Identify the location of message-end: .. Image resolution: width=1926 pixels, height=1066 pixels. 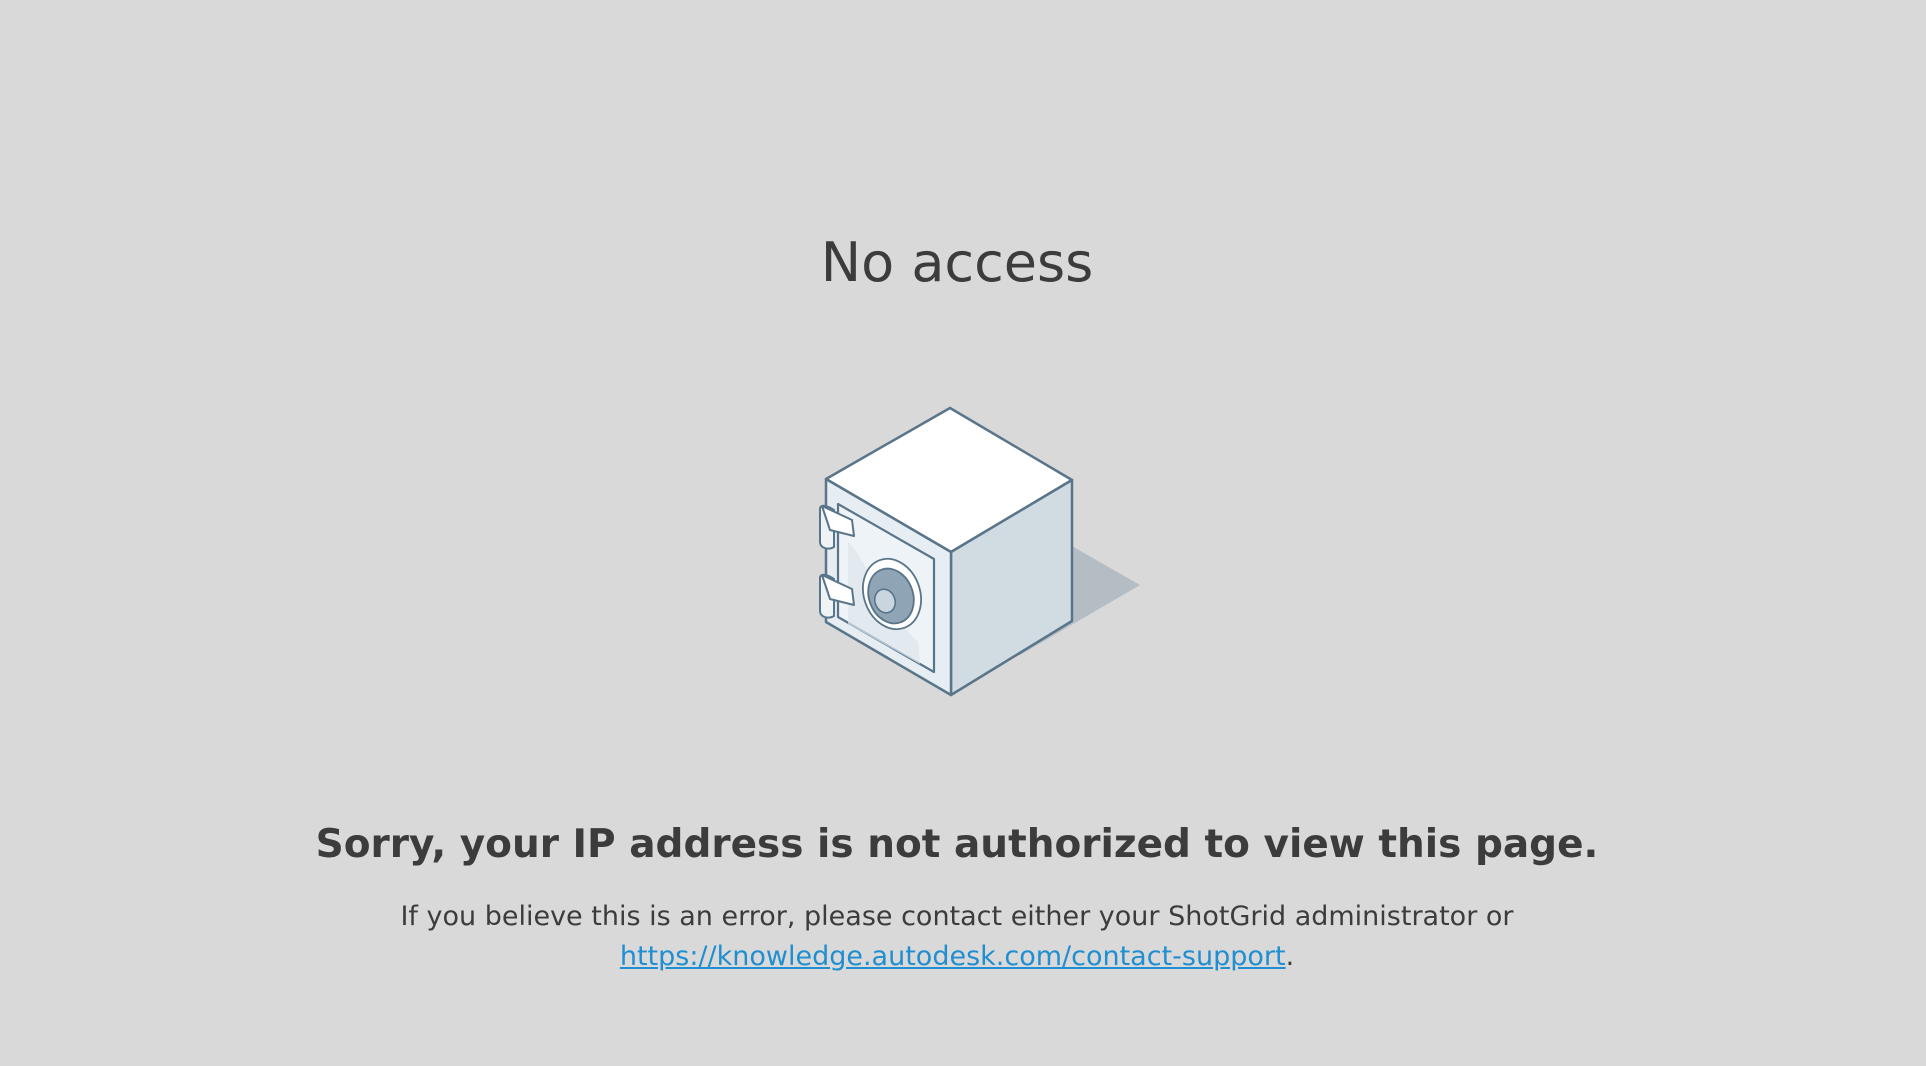
(1290, 956).